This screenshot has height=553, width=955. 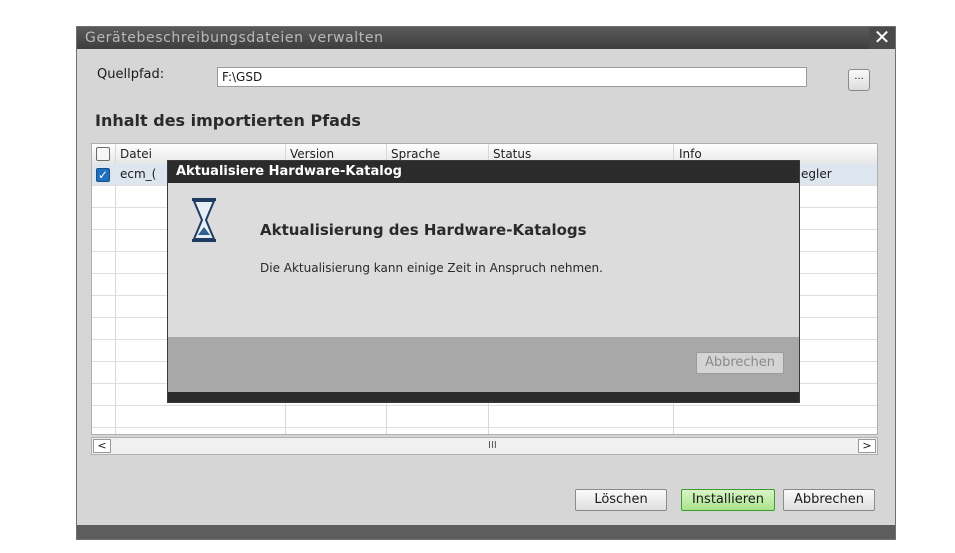 I want to click on column-header-file: Datei, so click(x=136, y=154).